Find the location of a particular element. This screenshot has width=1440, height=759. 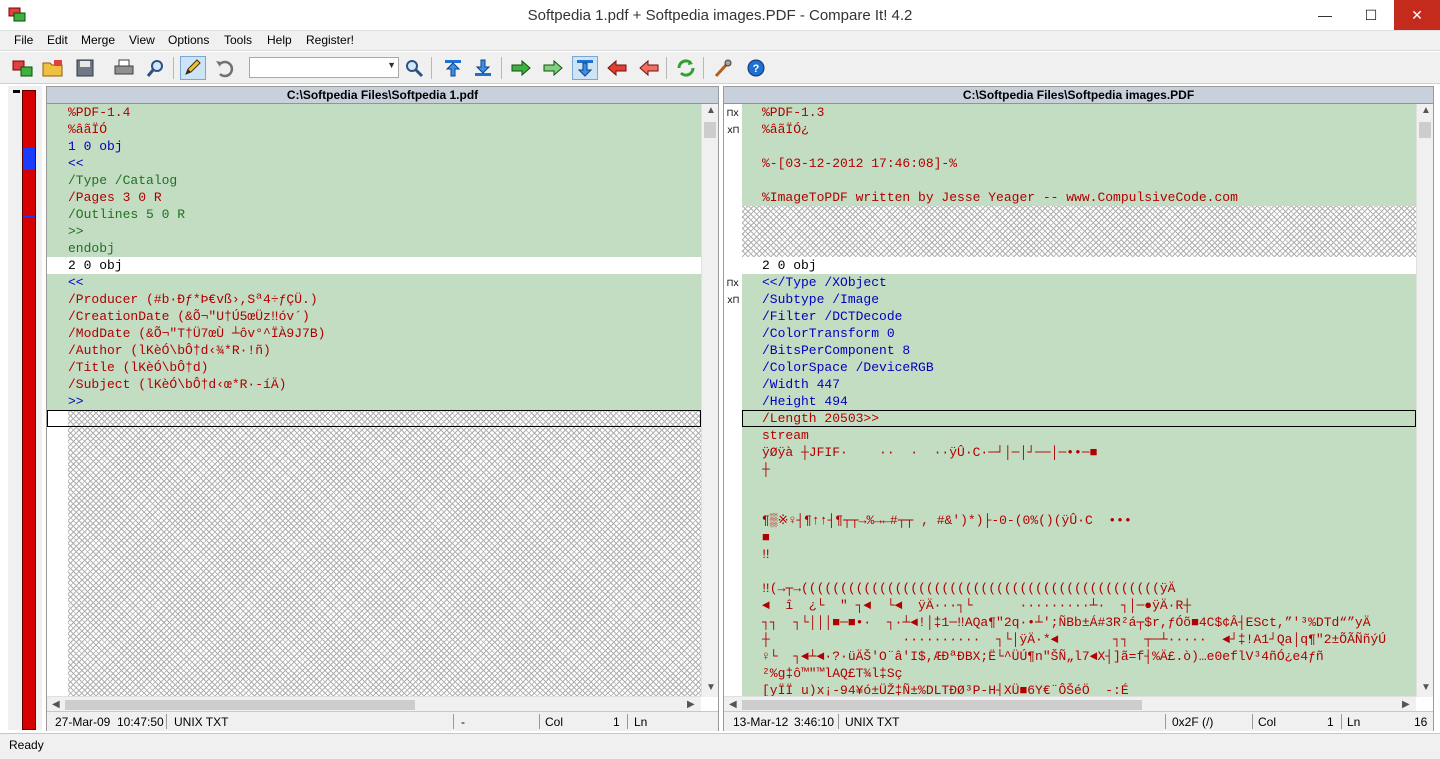

code-line: %âãÏÓ is located at coordinates (374, 129).